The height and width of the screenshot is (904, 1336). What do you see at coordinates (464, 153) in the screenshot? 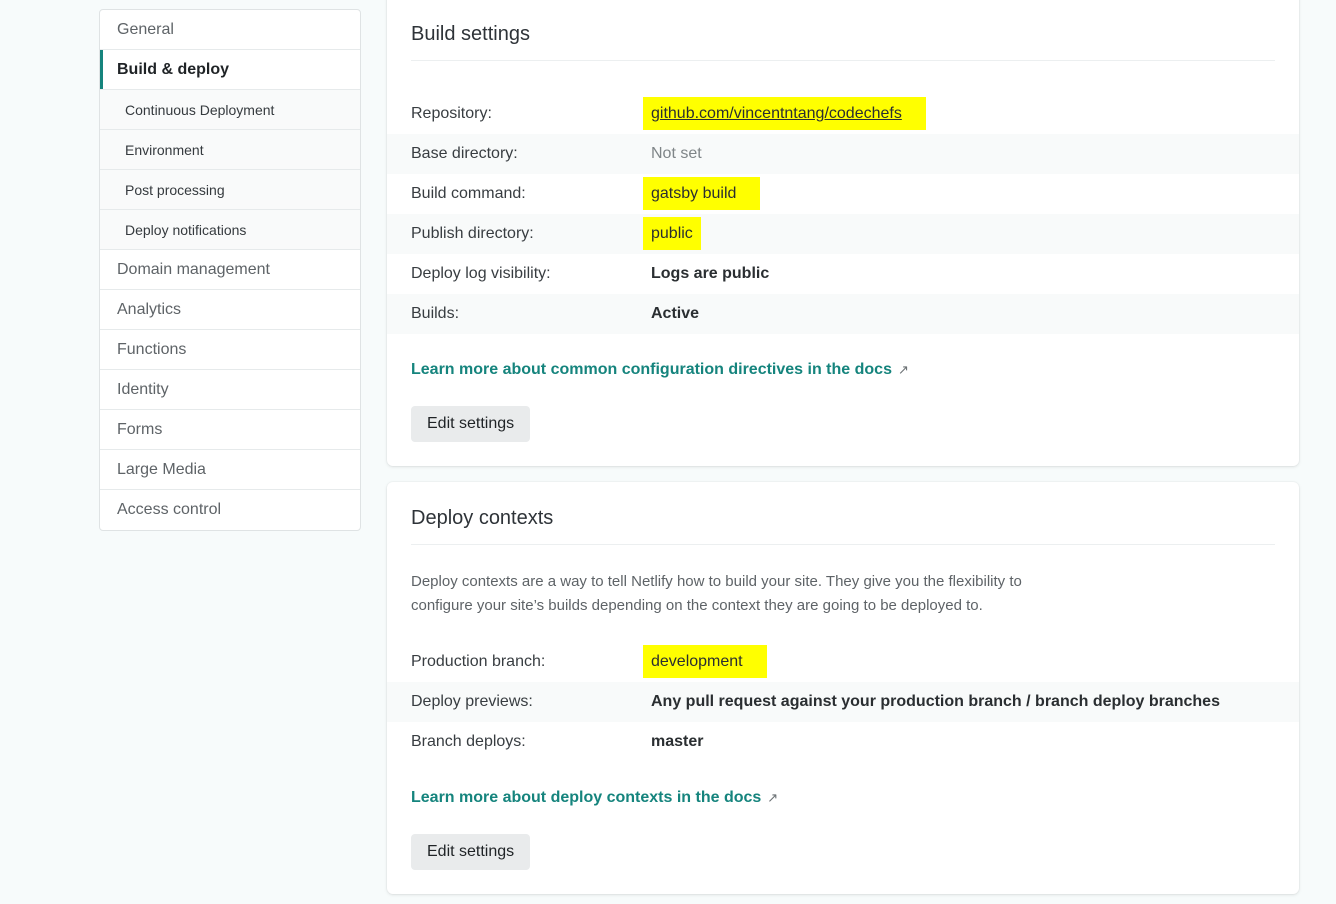
I see `base-directory-label: Base directory:` at bounding box center [464, 153].